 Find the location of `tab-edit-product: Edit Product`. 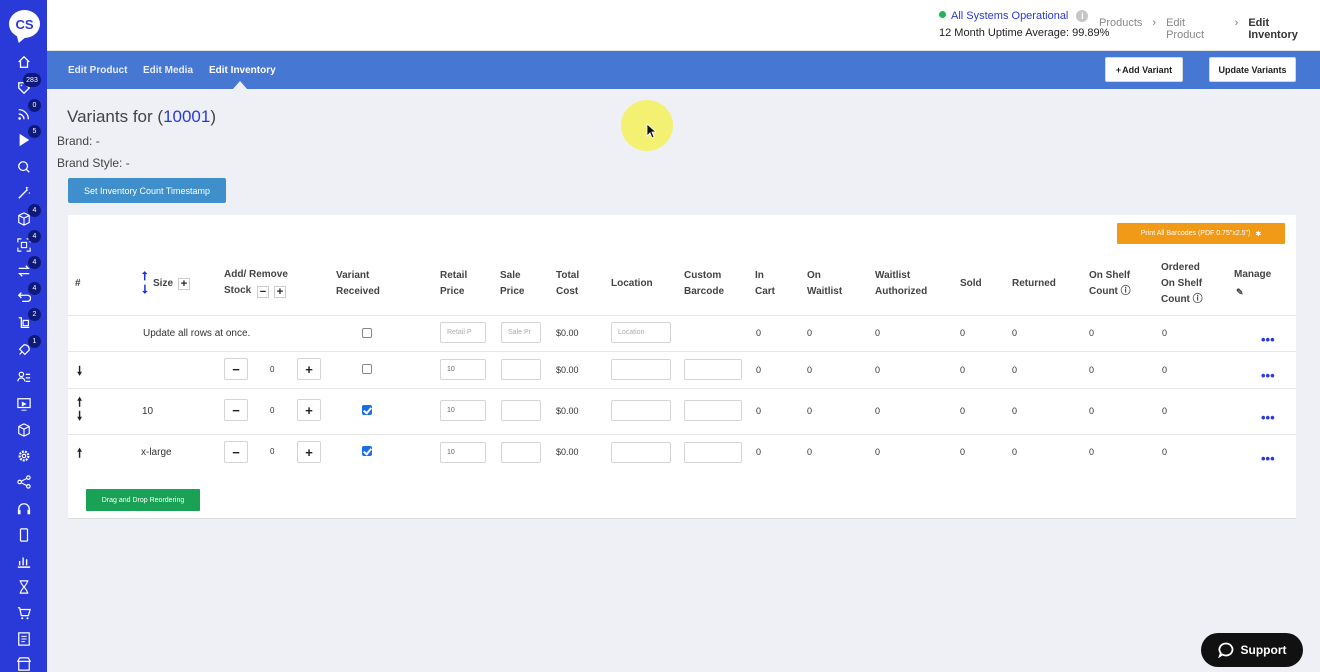

tab-edit-product: Edit Product is located at coordinates (97, 70).